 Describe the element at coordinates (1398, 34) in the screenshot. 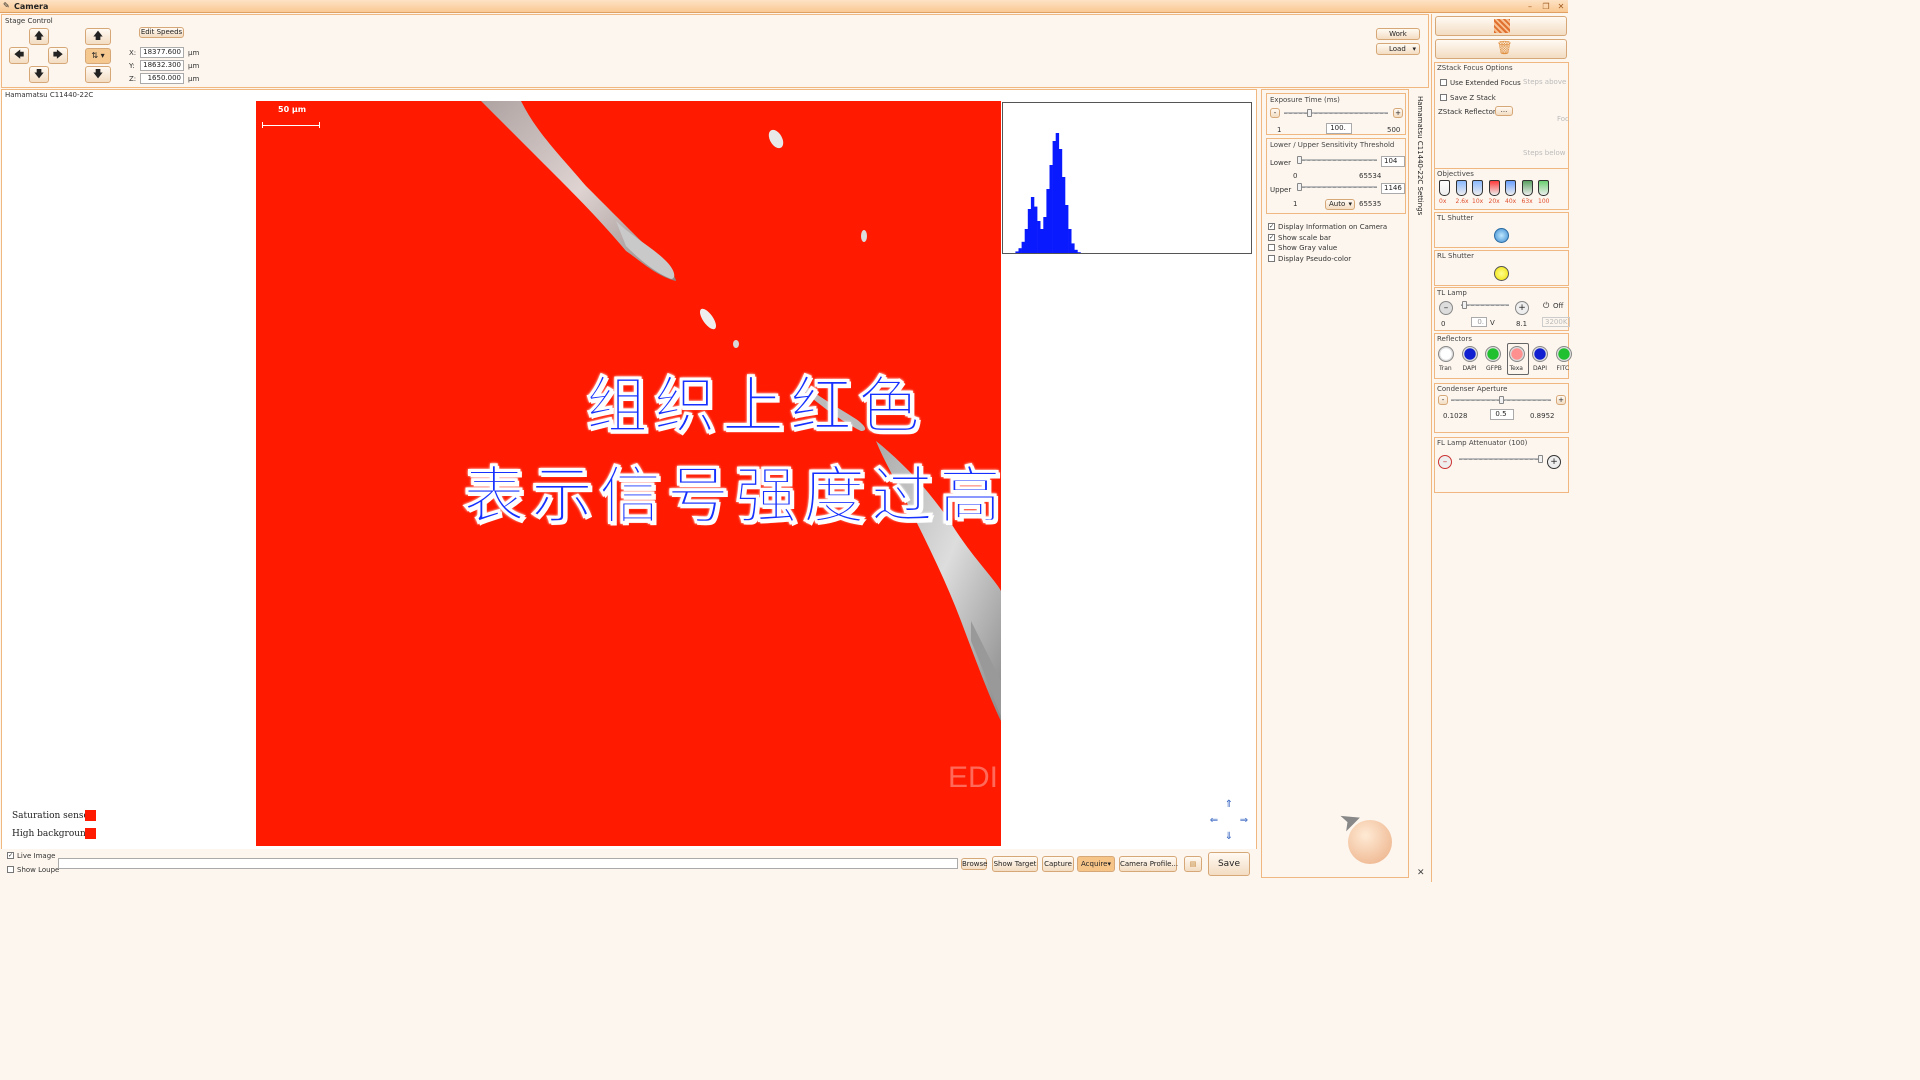

I see `work-button: Work` at that location.